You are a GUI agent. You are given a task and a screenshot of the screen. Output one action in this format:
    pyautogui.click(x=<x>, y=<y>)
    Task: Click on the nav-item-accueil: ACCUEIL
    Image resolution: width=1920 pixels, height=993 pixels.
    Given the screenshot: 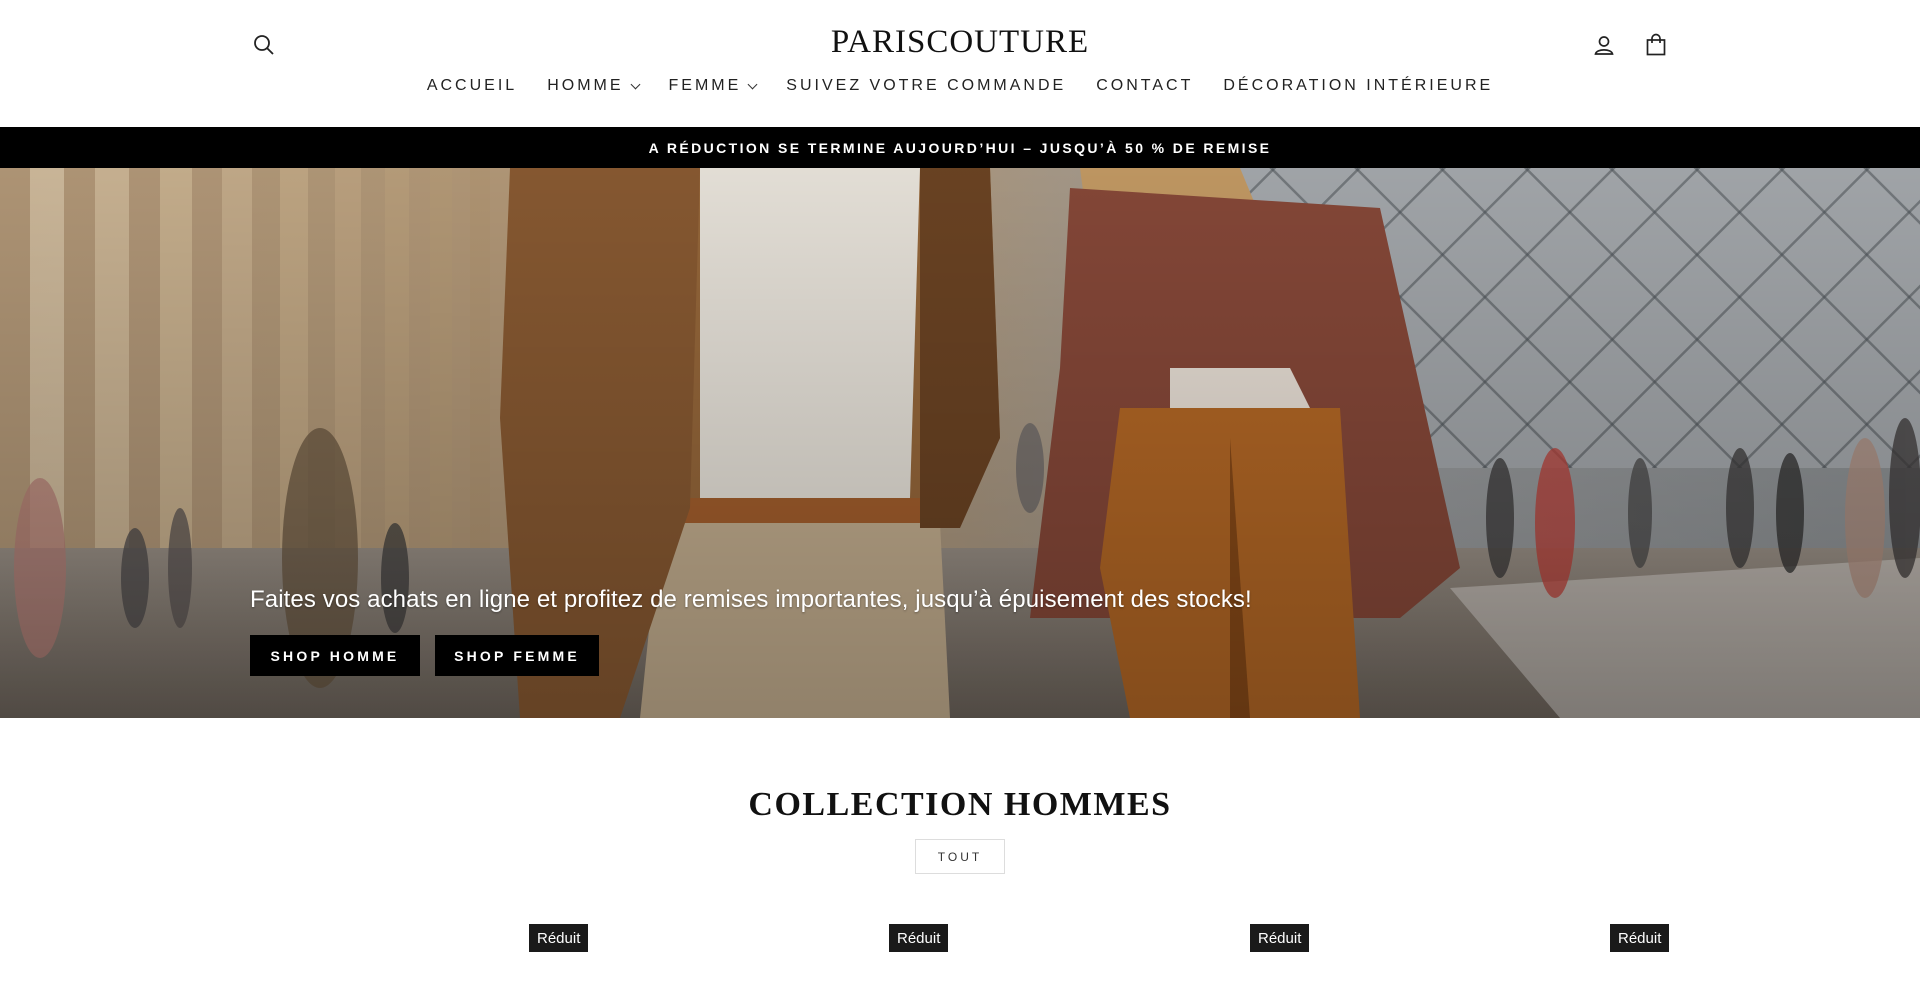 What is the action you would take?
    pyautogui.click(x=472, y=86)
    